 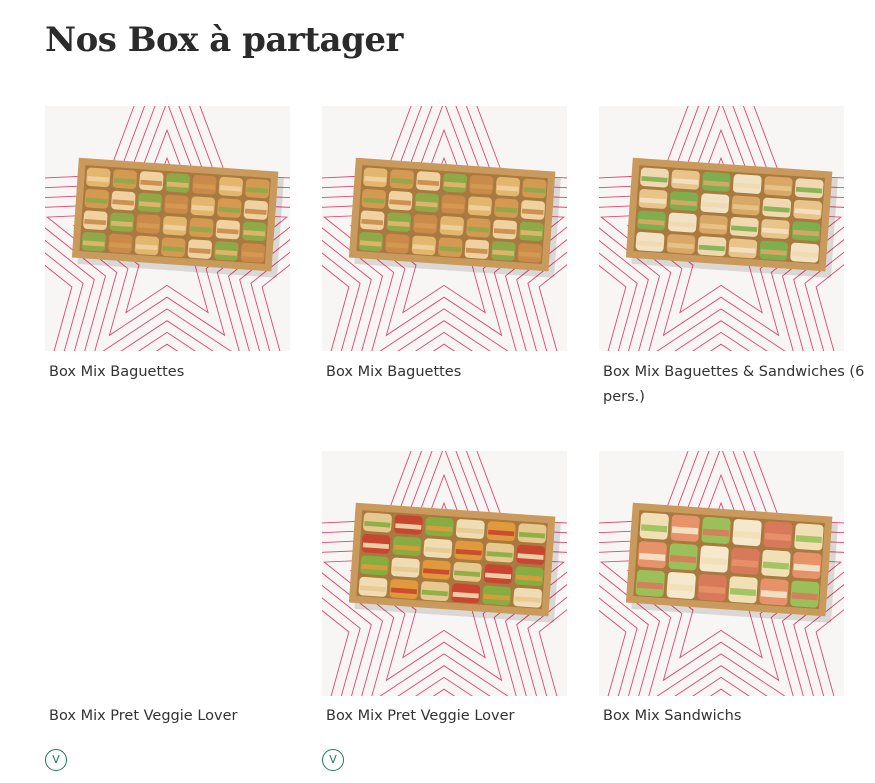 I want to click on page-title: Nos Box à partager, so click(x=224, y=40).